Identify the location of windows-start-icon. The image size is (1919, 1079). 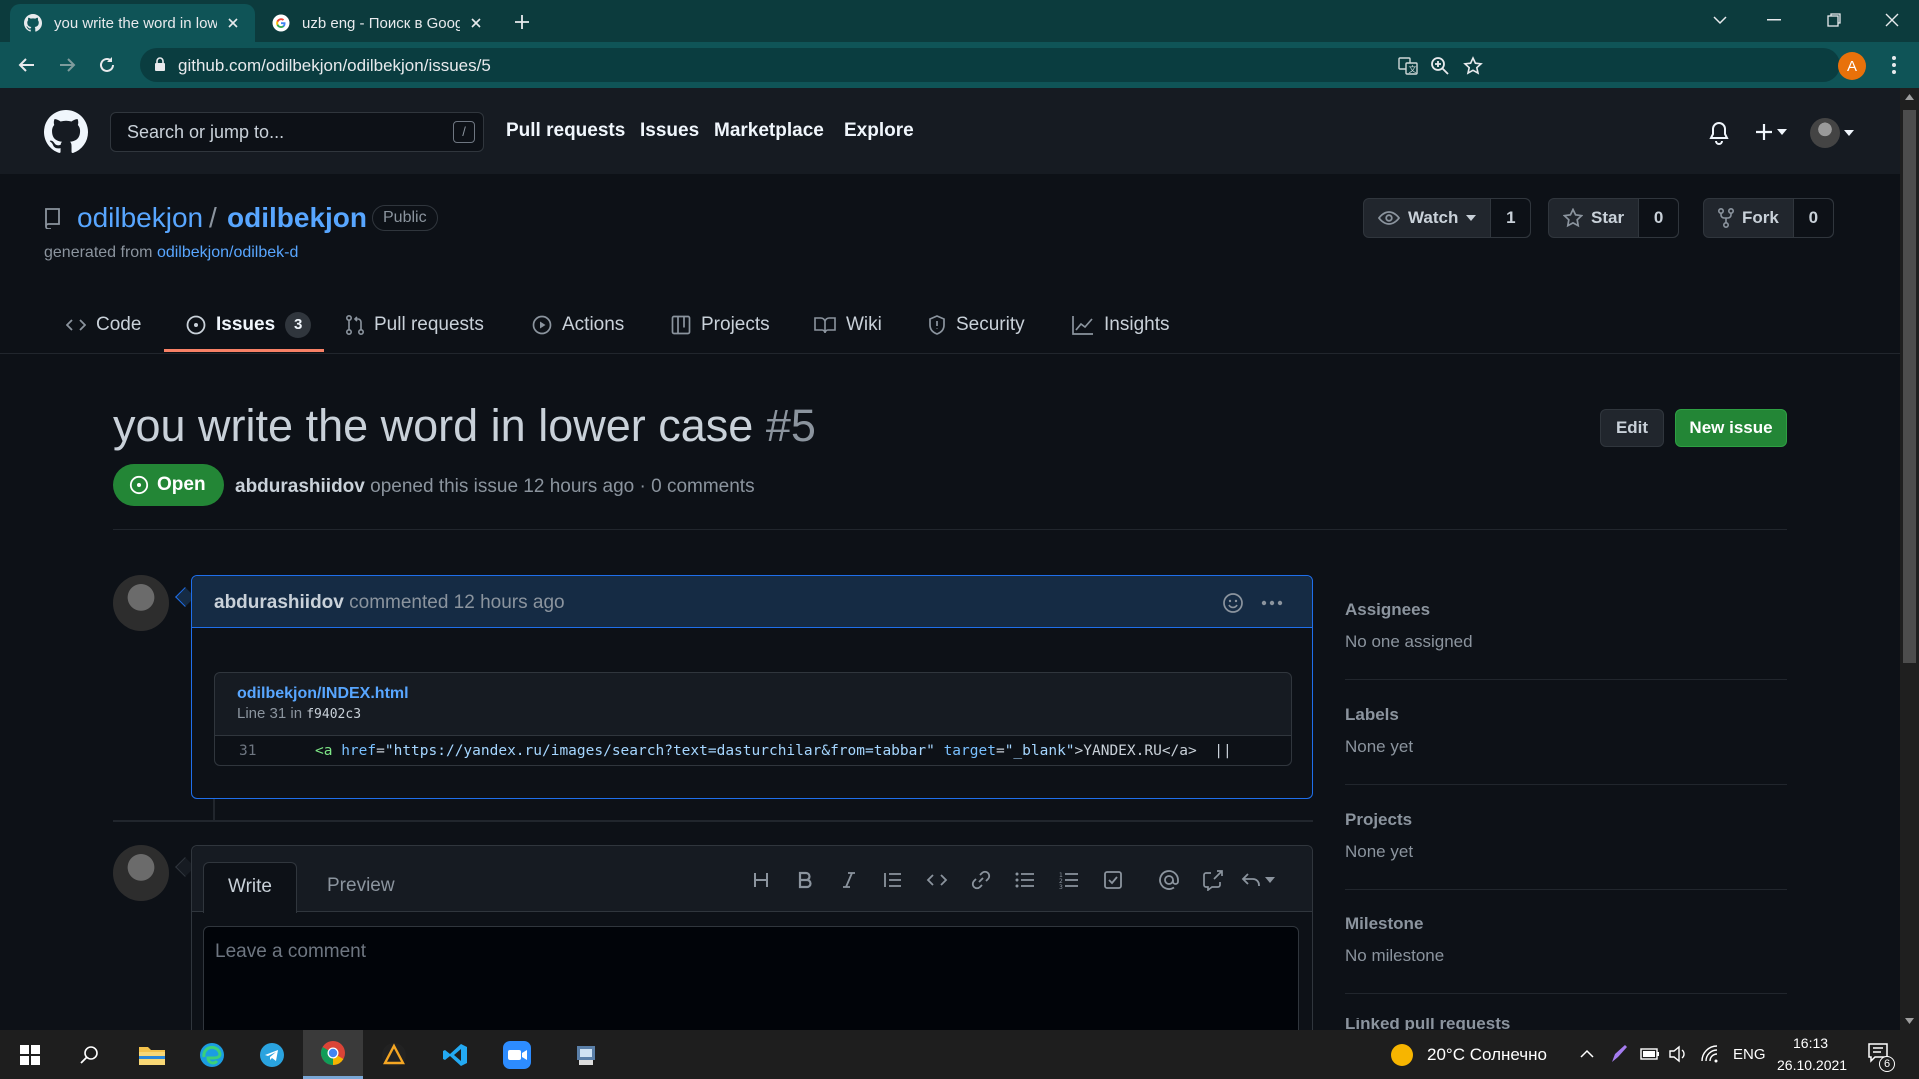
(30, 1054).